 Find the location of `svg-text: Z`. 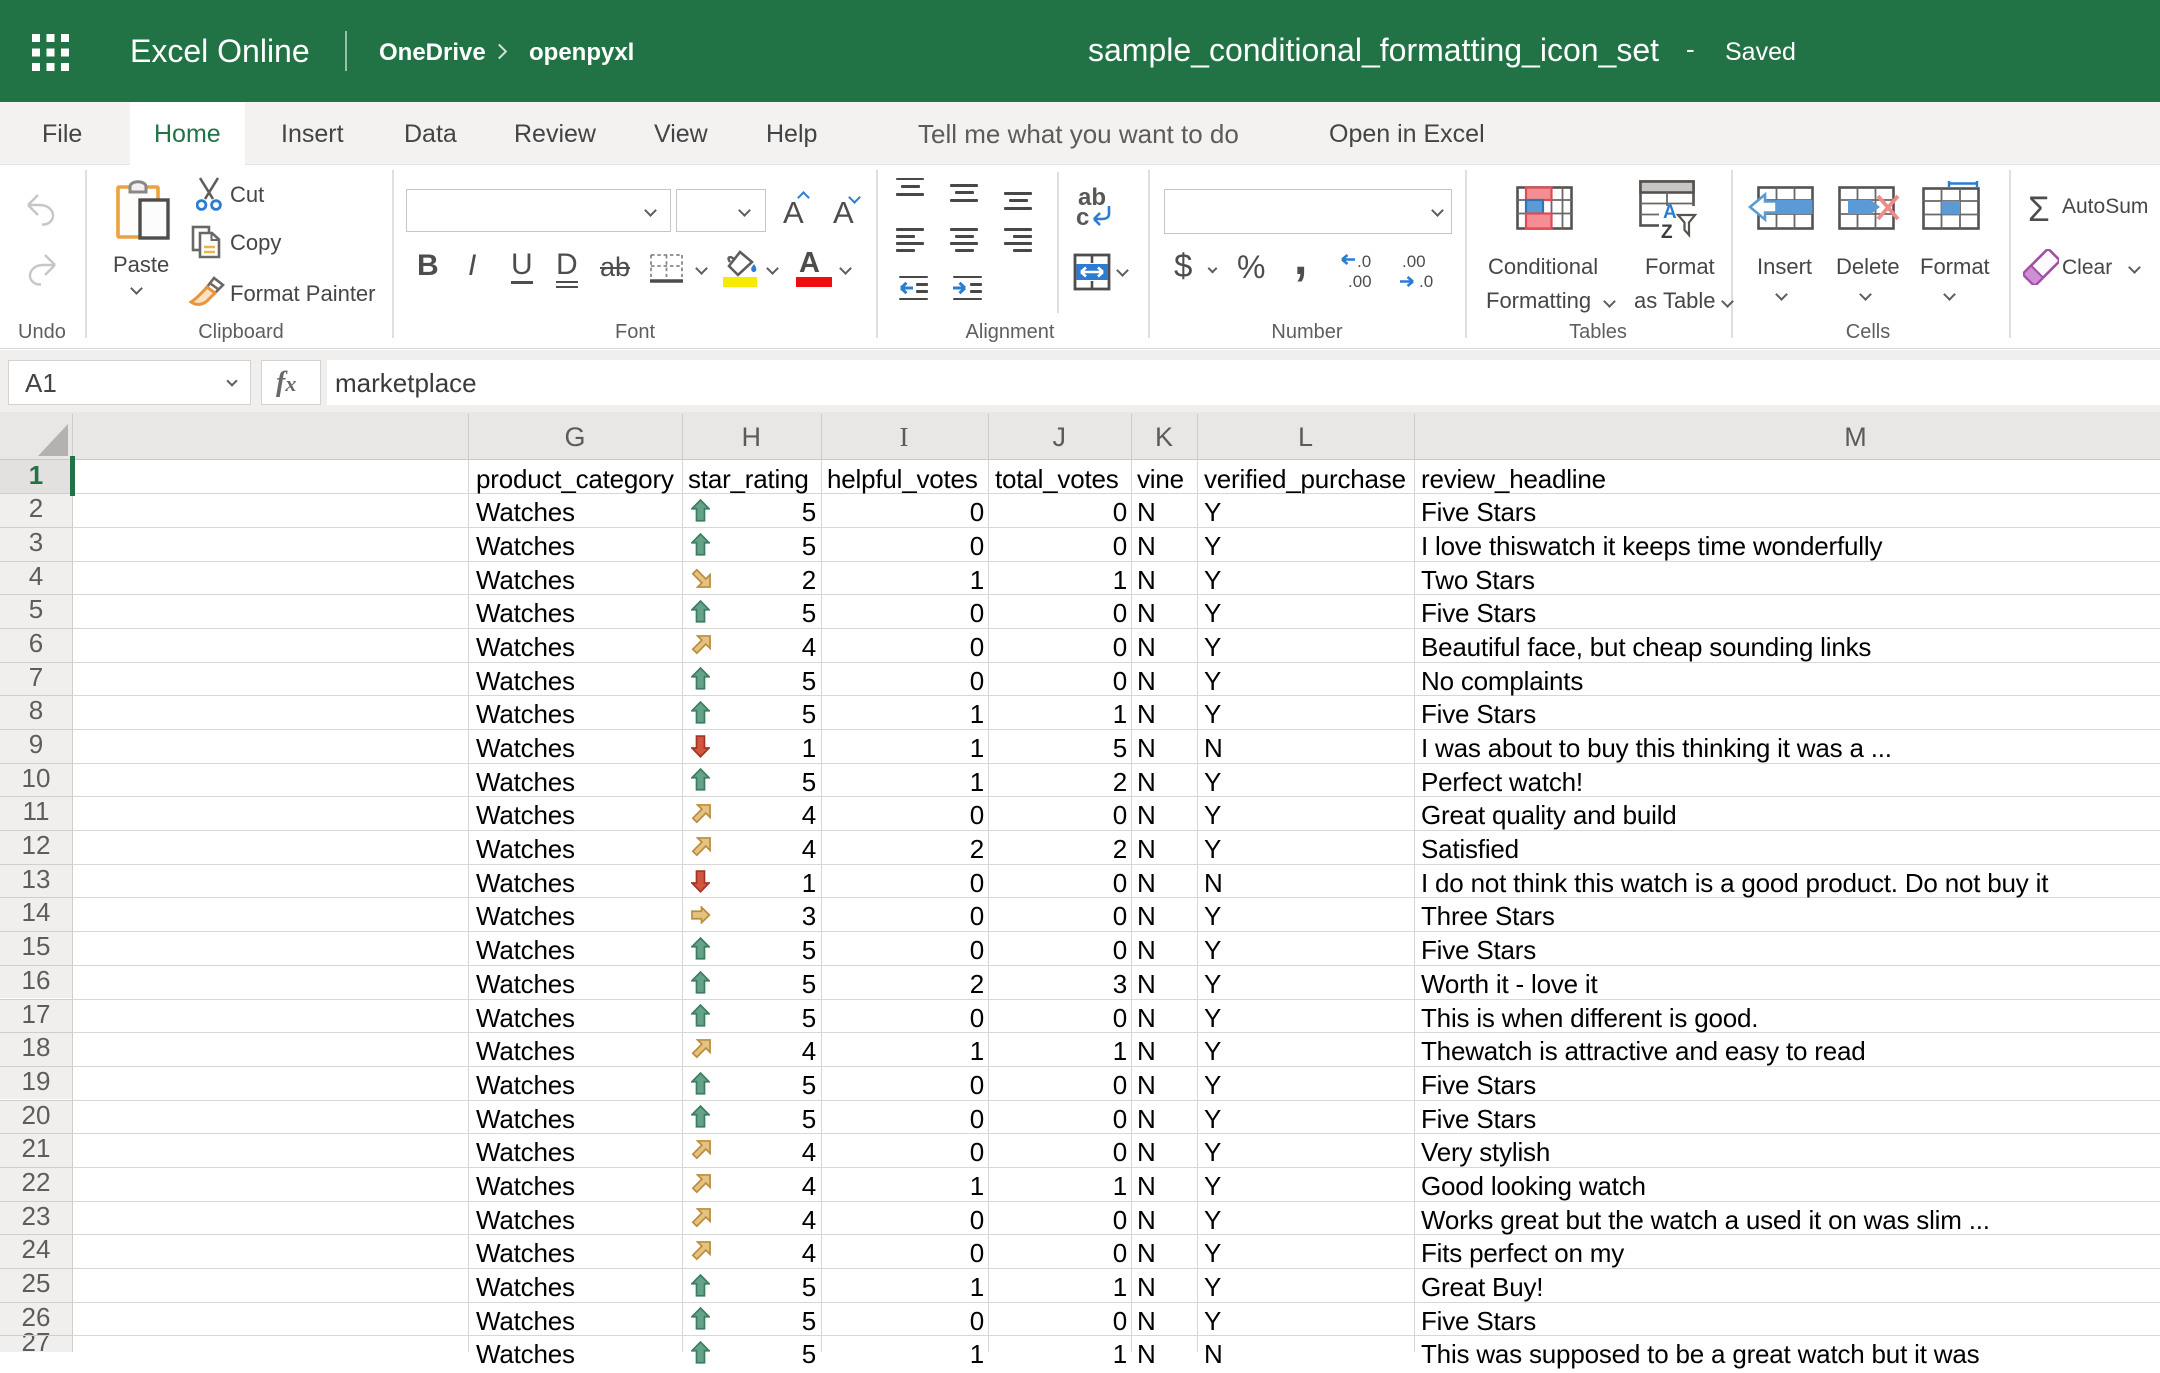

svg-text: Z is located at coordinates (1667, 231).